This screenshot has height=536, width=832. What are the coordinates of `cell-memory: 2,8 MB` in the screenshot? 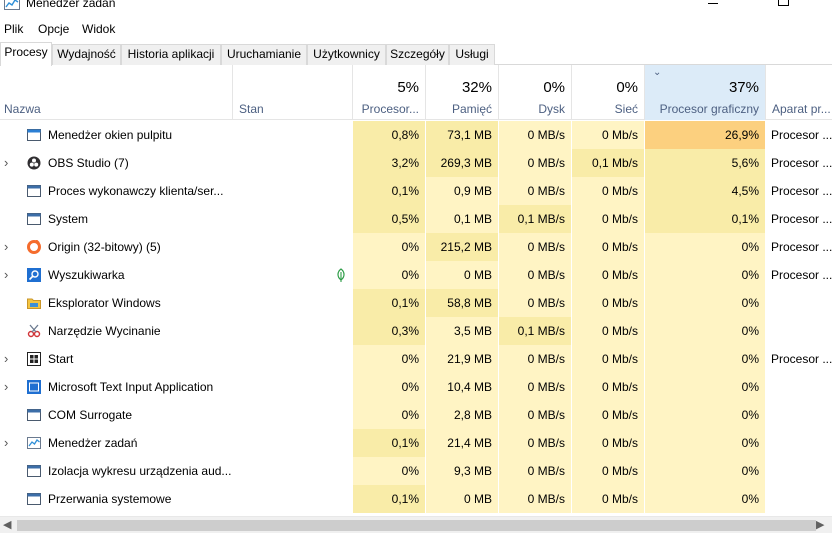 It's located at (461, 415).